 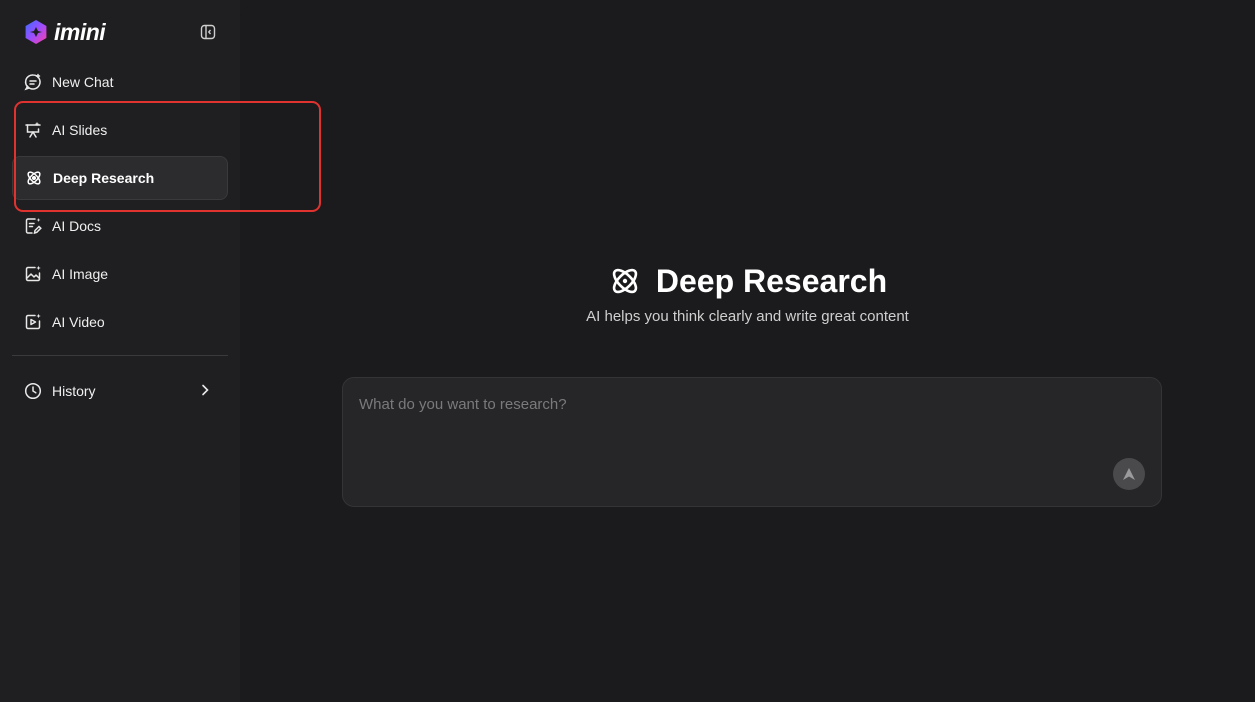 What do you see at coordinates (80, 274) in the screenshot?
I see `sidebar-item-label: AI Image` at bounding box center [80, 274].